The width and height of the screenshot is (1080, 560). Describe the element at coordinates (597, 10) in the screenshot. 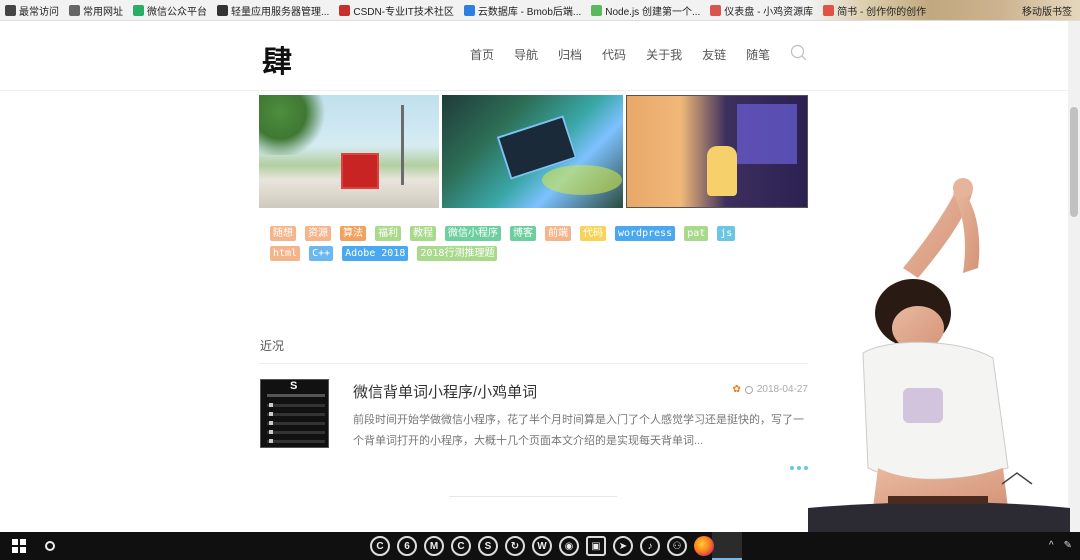

I see `page-icon` at that location.